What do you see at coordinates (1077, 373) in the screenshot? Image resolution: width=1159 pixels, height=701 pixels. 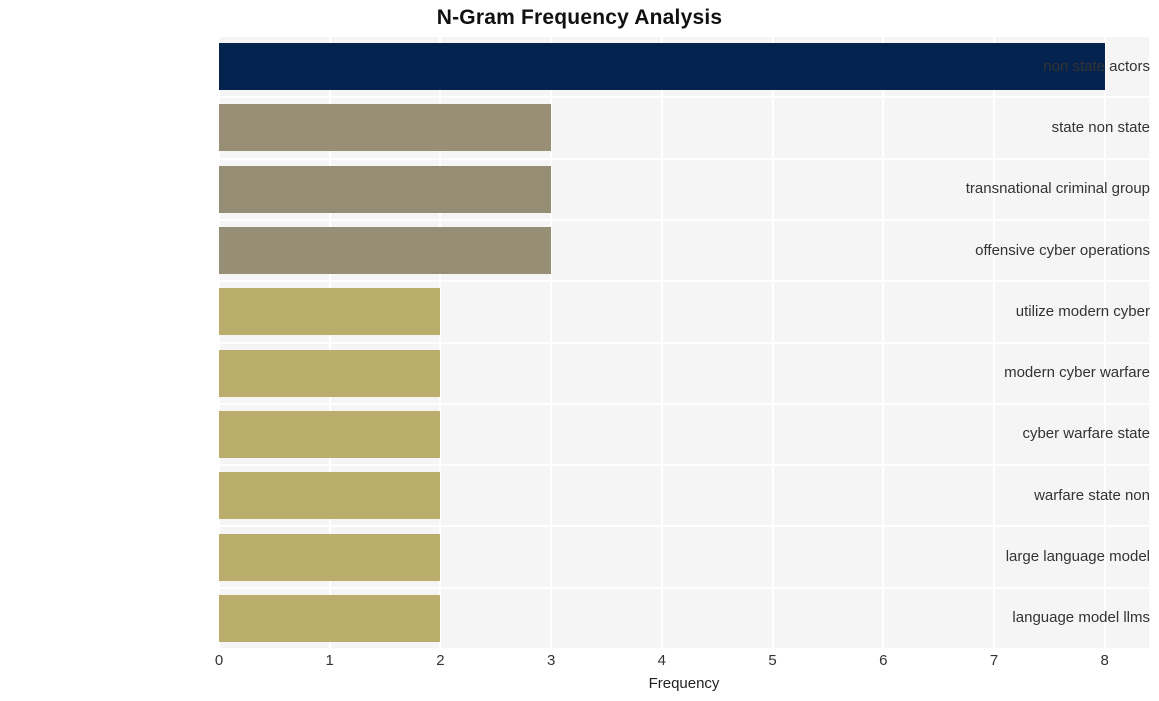 I see `y-axis-tick-label: modern cyber warfare` at bounding box center [1077, 373].